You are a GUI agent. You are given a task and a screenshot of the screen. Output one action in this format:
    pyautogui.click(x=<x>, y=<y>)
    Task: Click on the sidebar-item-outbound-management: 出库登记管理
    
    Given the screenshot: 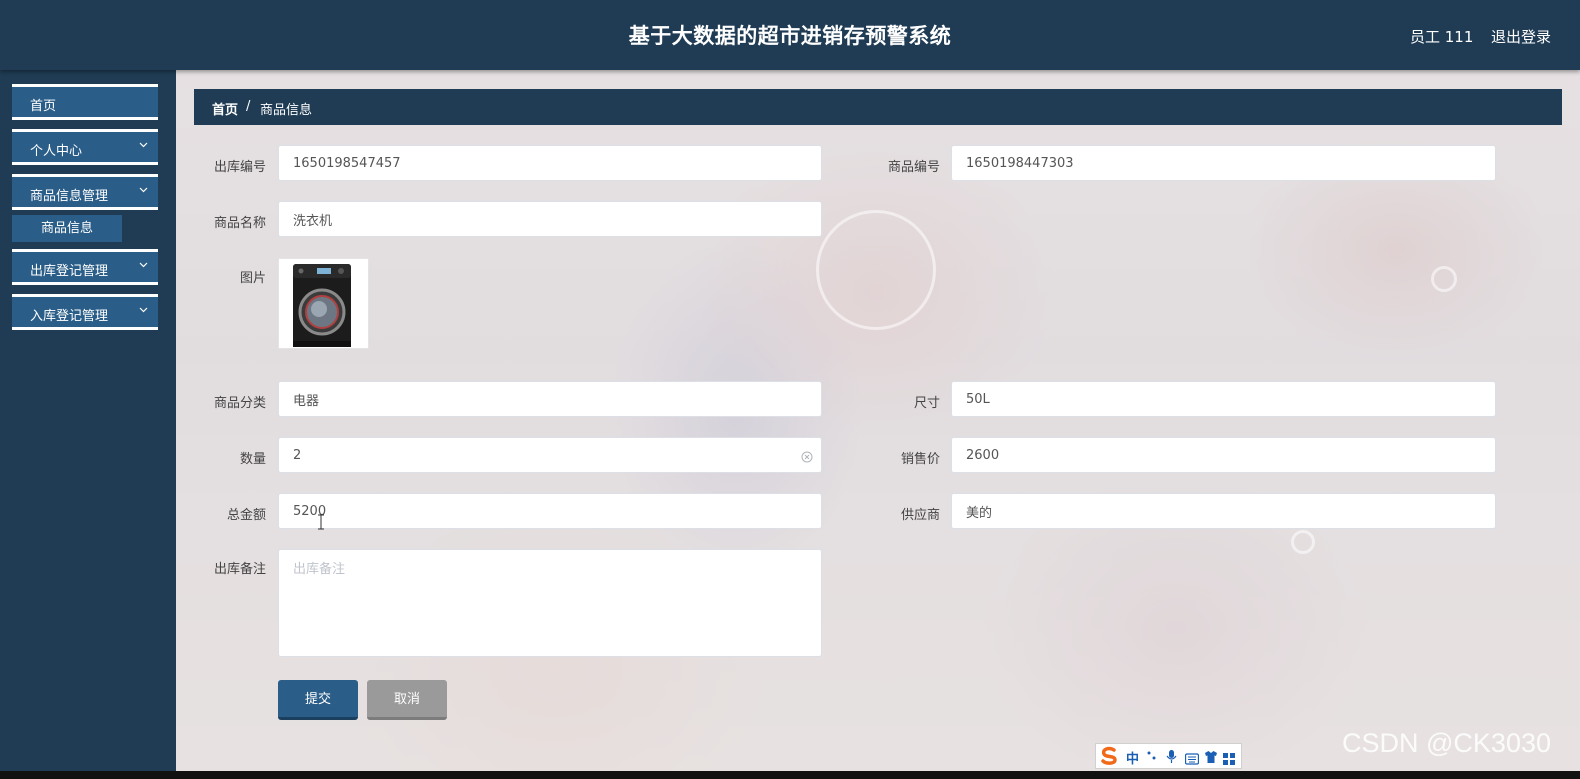 What is the action you would take?
    pyautogui.click(x=85, y=267)
    